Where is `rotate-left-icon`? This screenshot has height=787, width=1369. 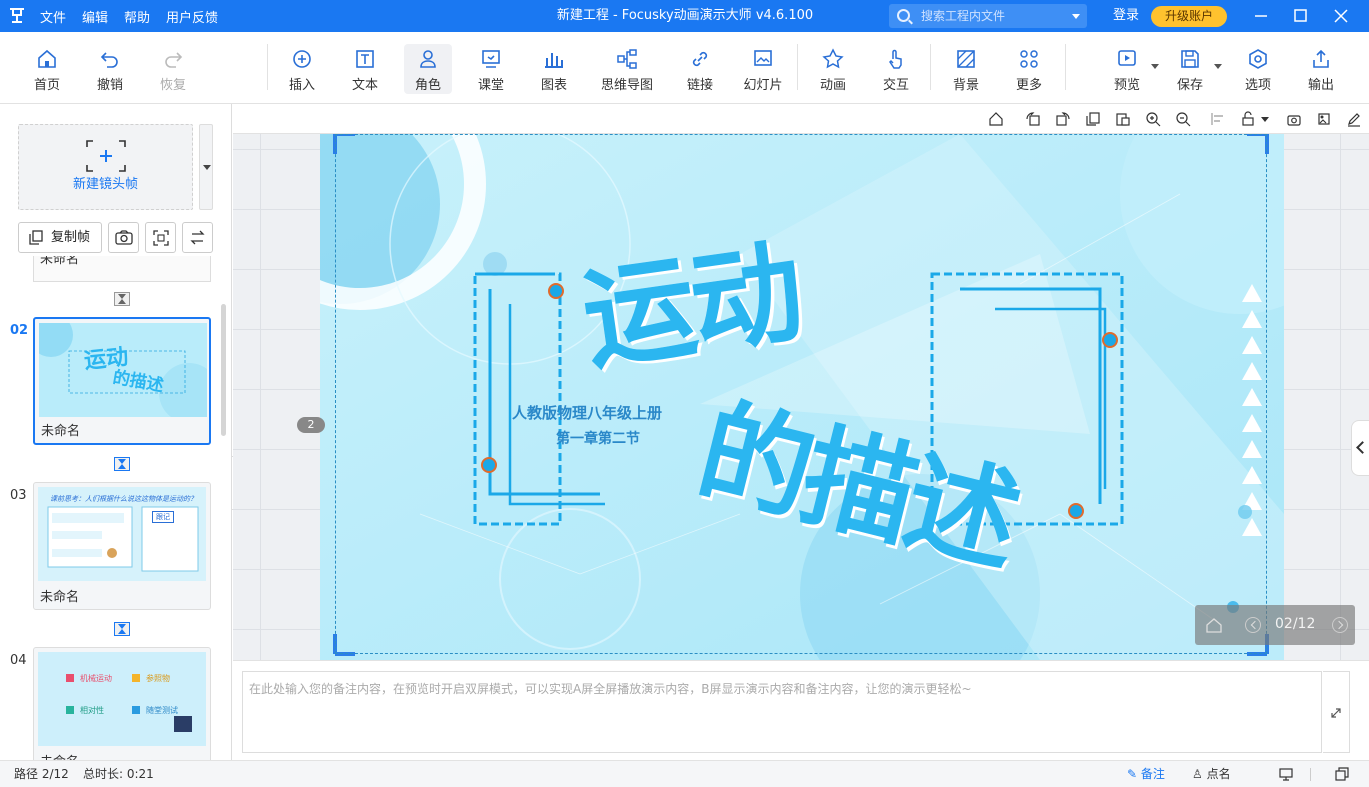 rotate-left-icon is located at coordinates (1033, 119).